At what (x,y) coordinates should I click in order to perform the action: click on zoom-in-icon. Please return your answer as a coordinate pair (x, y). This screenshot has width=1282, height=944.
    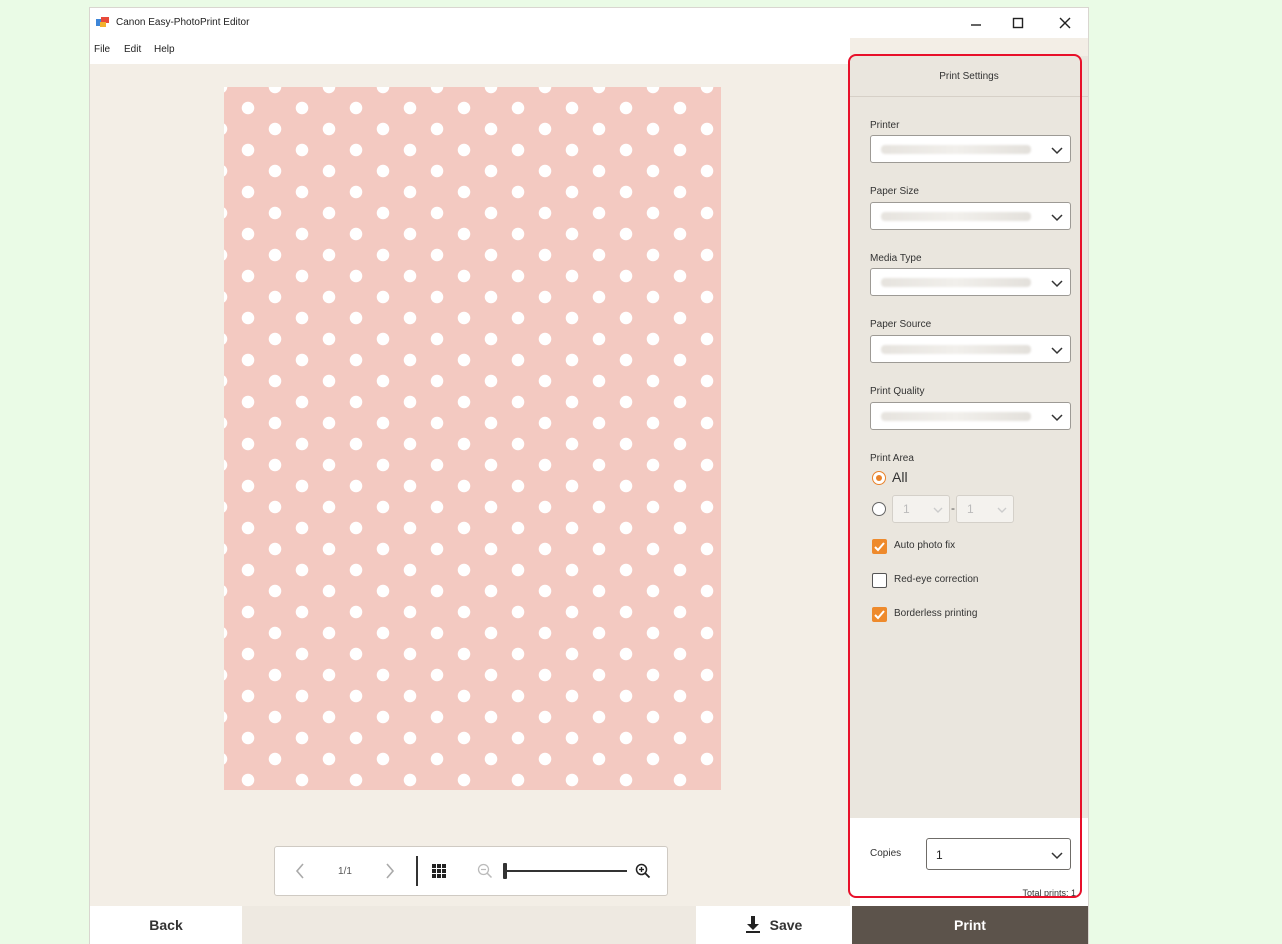
    Looking at the image, I should click on (643, 871).